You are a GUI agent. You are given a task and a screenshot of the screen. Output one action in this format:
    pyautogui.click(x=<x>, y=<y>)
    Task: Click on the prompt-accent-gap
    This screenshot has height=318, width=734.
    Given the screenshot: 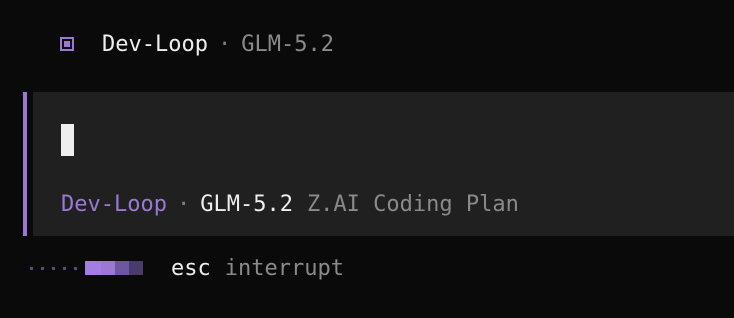 What is the action you would take?
    pyautogui.click(x=30, y=164)
    